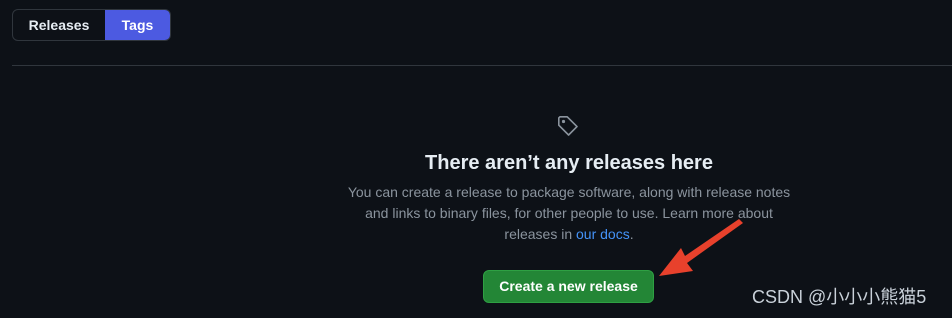 Image resolution: width=952 pixels, height=318 pixels. I want to click on blank-slate-title: There aren’t any releases here, so click(569, 163).